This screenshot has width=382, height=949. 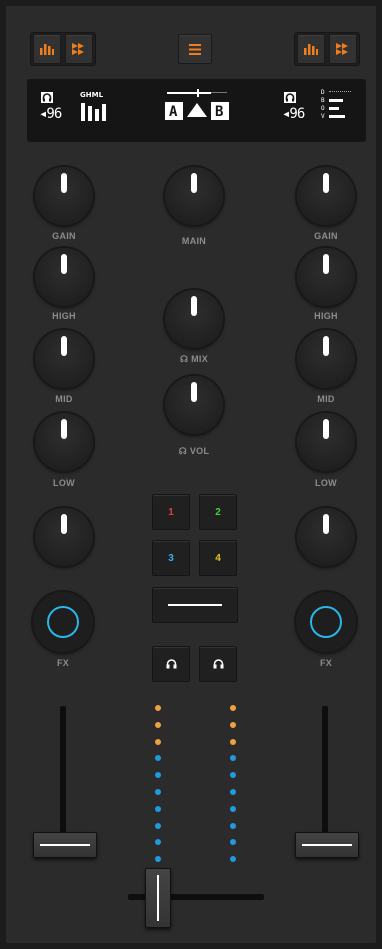 I want to click on headphone-mix-label: ☊ MIX, so click(x=194, y=359).